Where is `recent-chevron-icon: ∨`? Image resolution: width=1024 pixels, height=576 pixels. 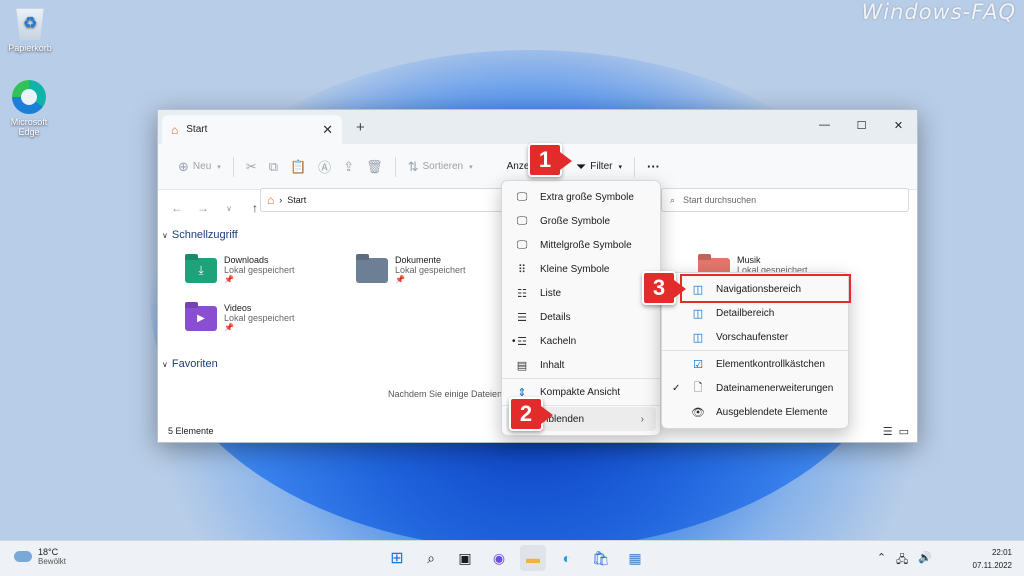
recent-chevron-icon: ∨ is located at coordinates (229, 208).